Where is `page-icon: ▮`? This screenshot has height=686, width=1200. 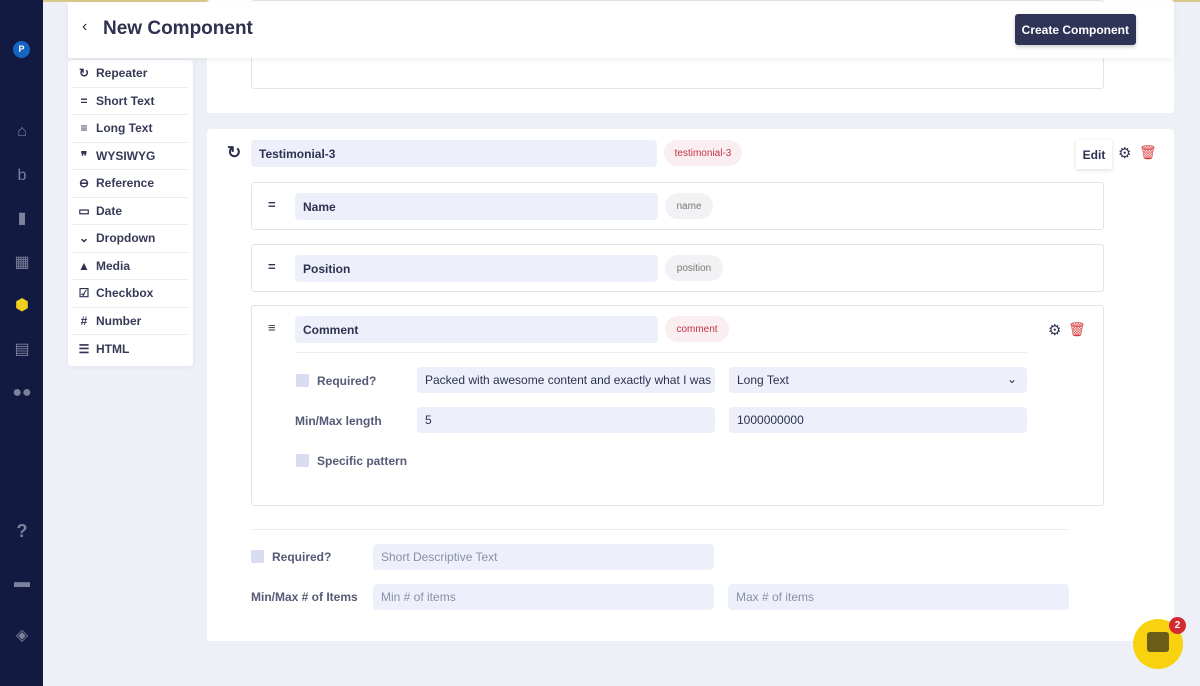 page-icon: ▮ is located at coordinates (22, 219).